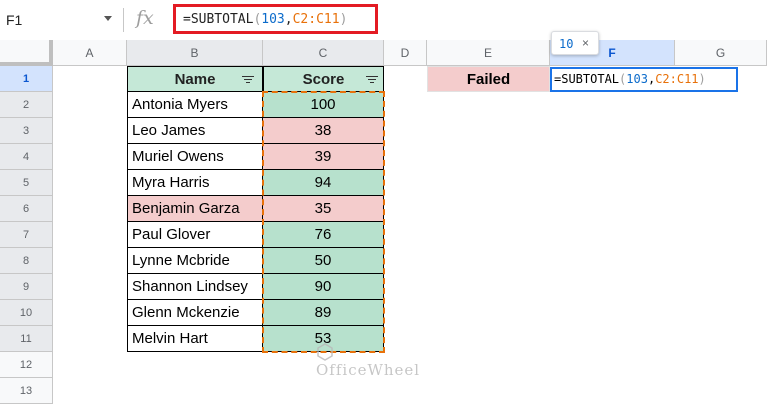 Image resolution: width=767 pixels, height=404 pixels. What do you see at coordinates (26, 157) in the screenshot?
I see `row-header-4: 4` at bounding box center [26, 157].